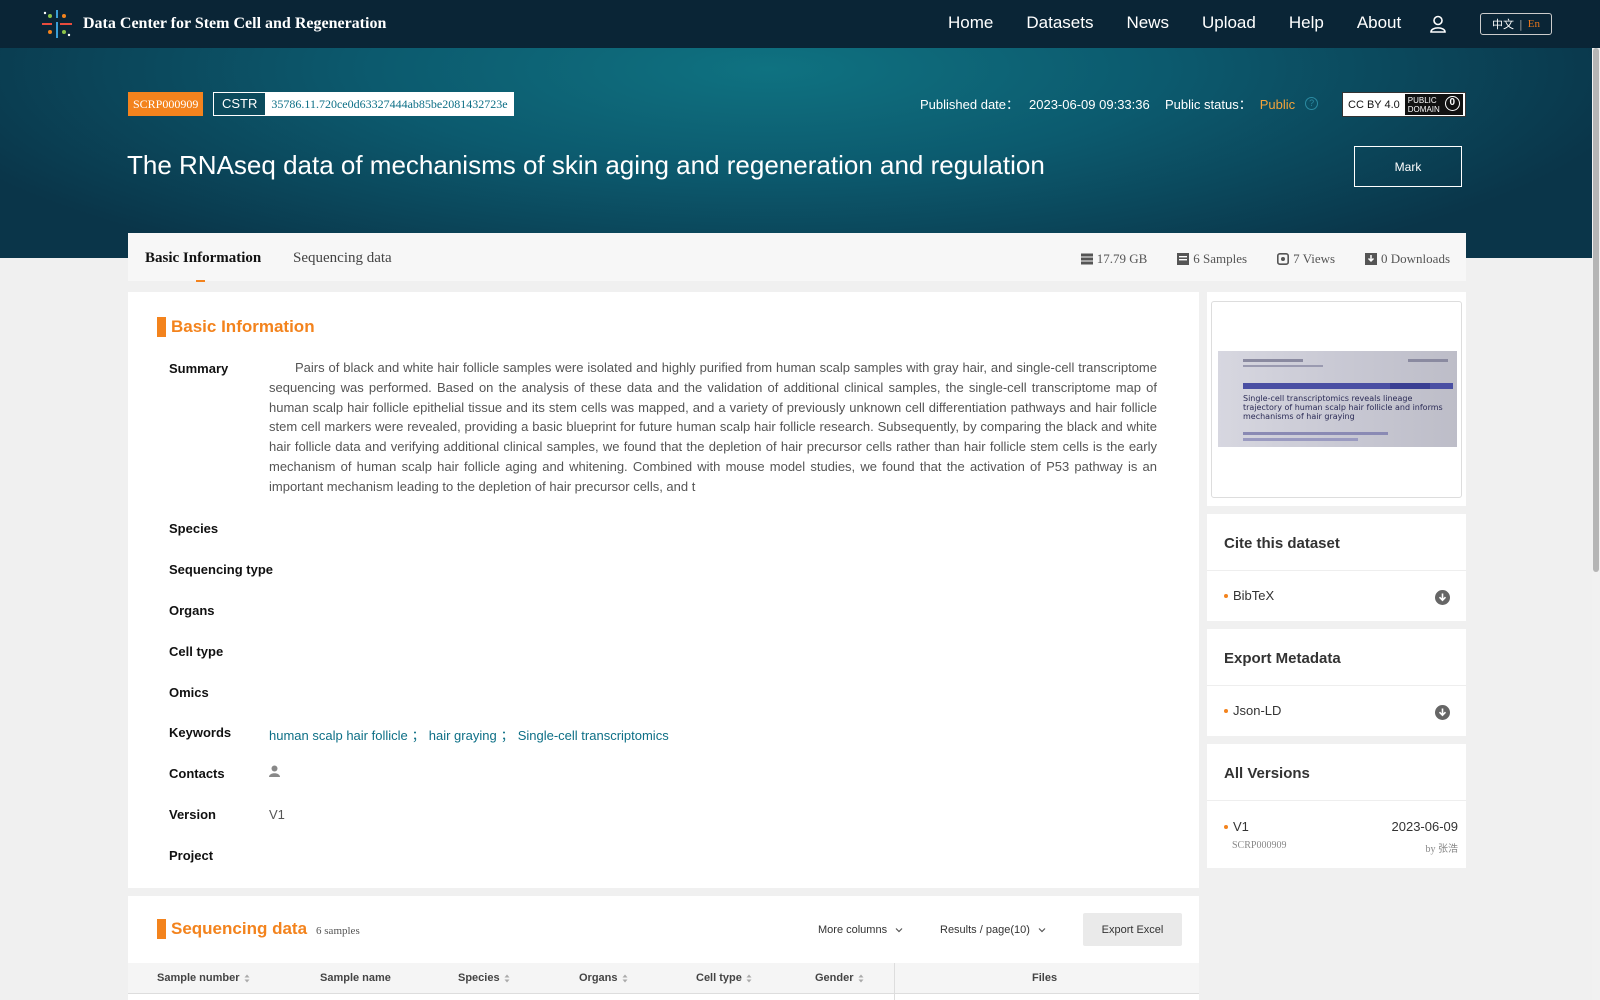 The image size is (1600, 1000). What do you see at coordinates (196, 651) in the screenshot?
I see `cell-type-label: Cell type` at bounding box center [196, 651].